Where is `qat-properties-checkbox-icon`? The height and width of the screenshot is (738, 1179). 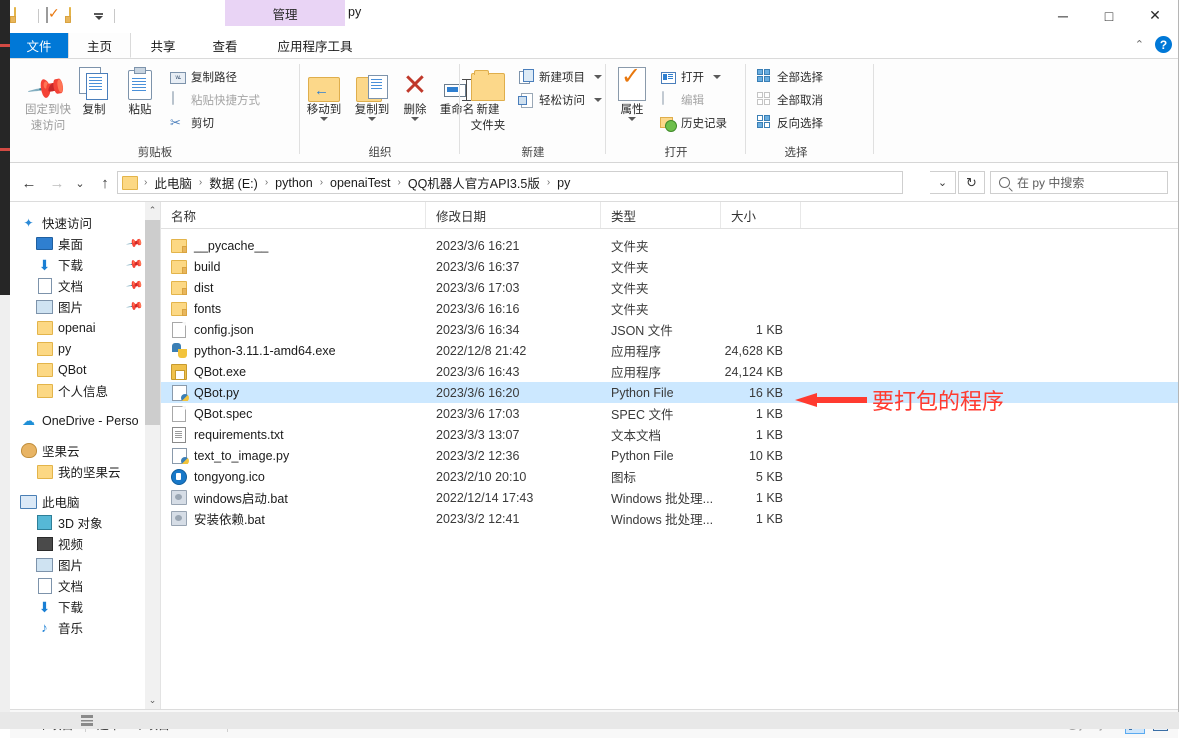 qat-properties-checkbox-icon is located at coordinates (54, 15).